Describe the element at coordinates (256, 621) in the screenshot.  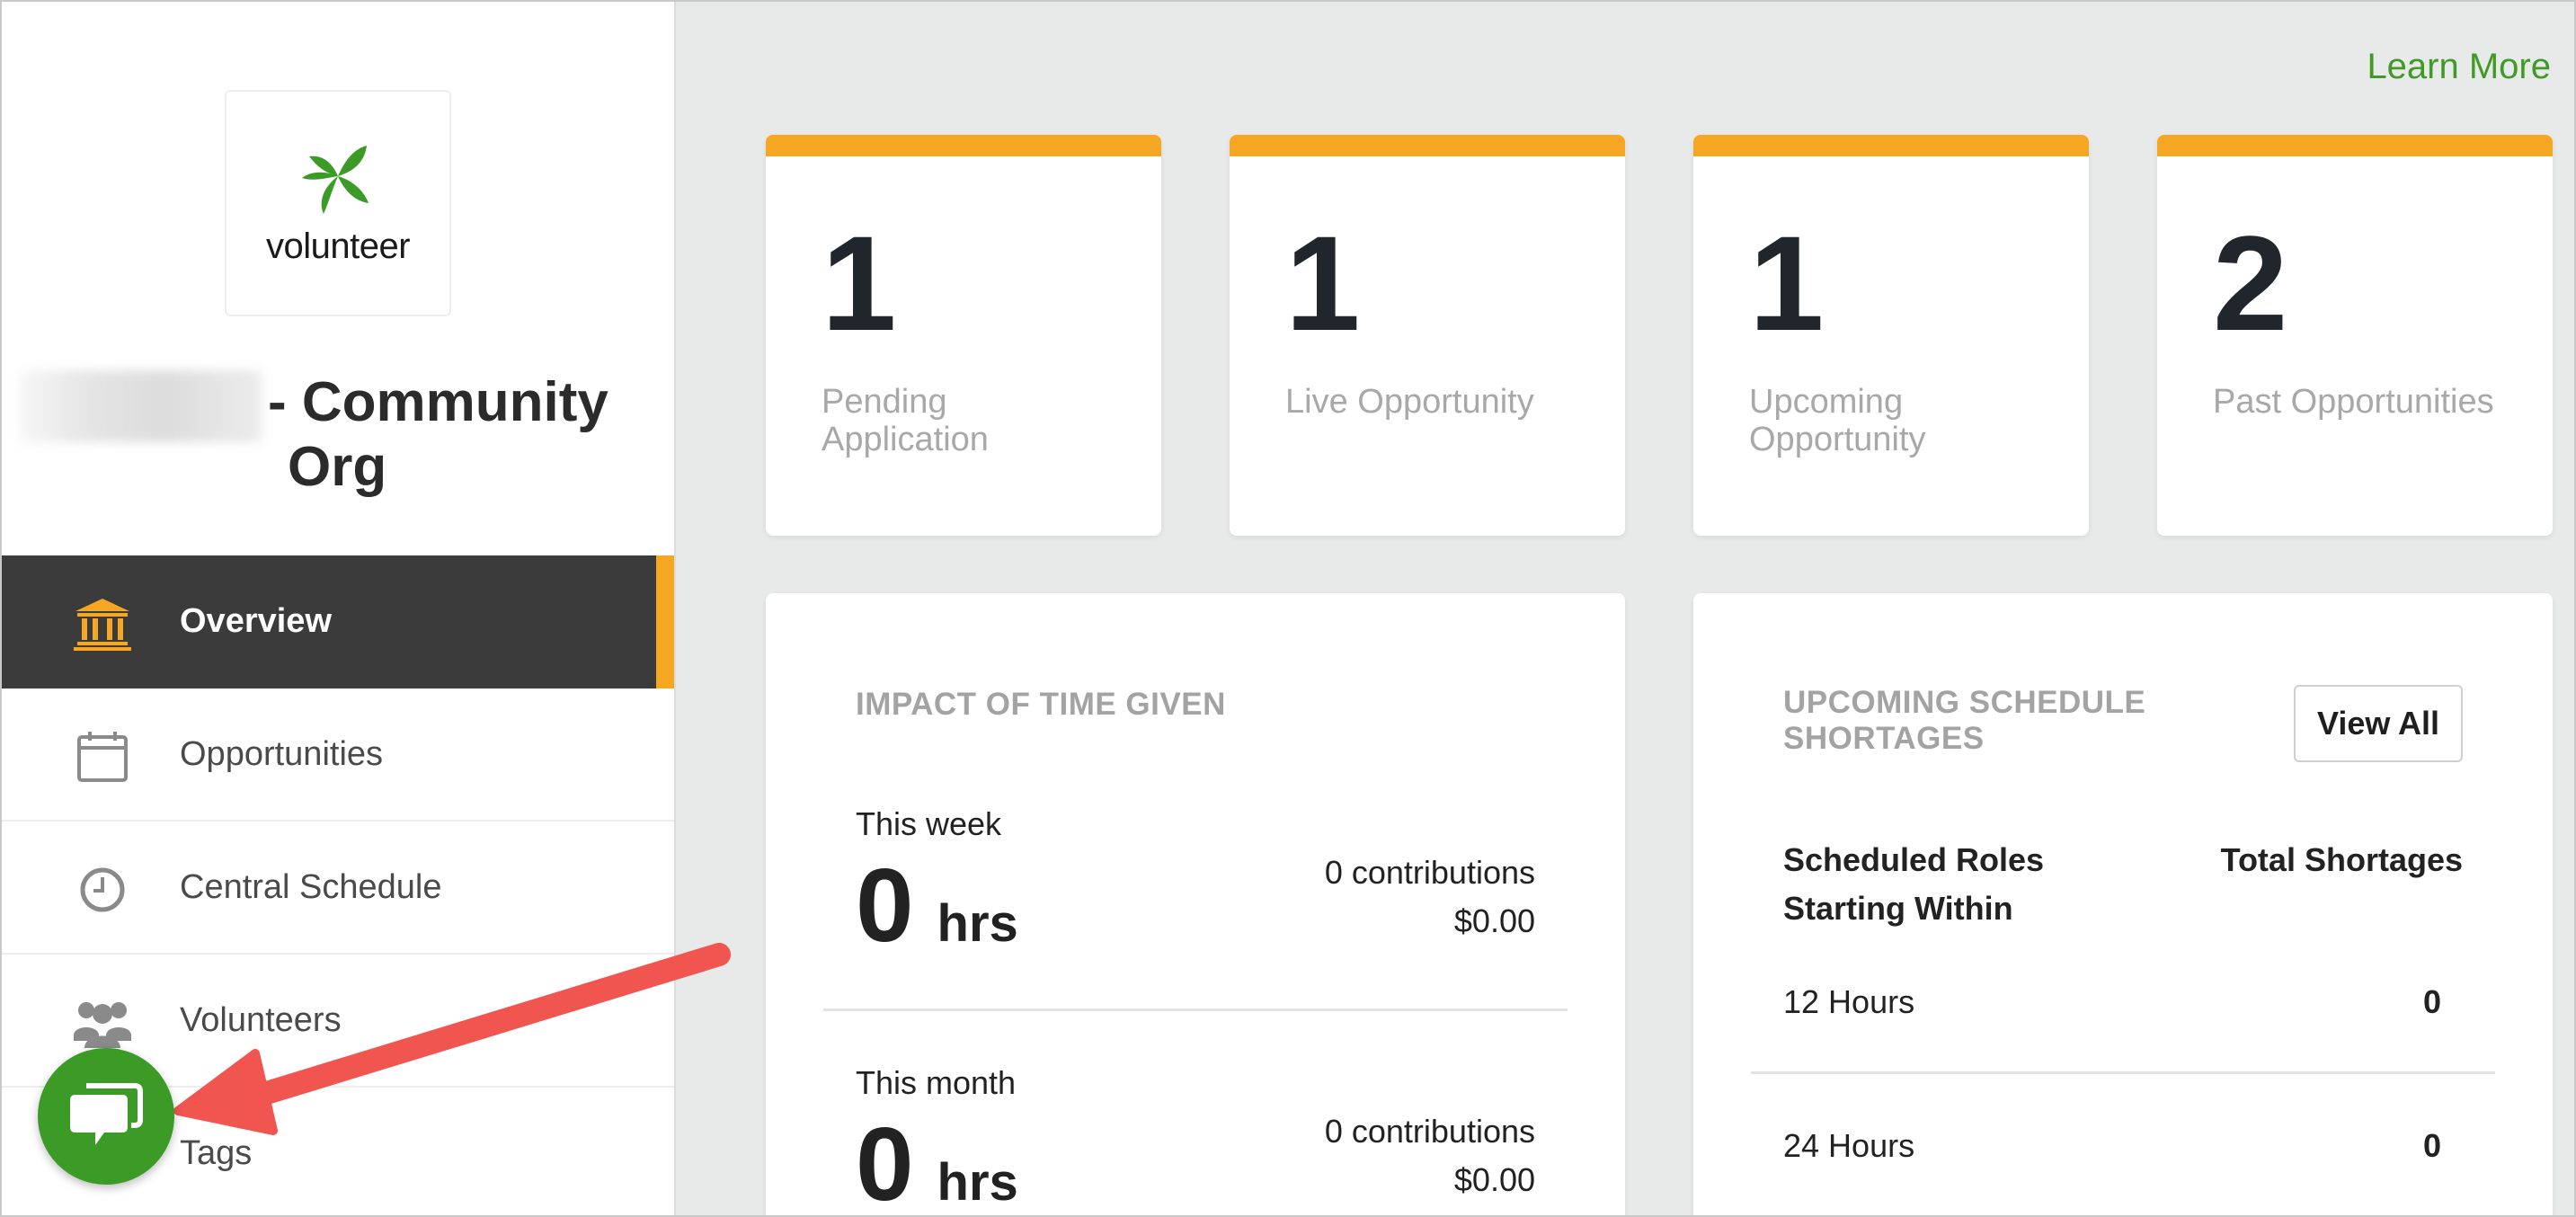
I see `sidebar-item-label: Overview` at that location.